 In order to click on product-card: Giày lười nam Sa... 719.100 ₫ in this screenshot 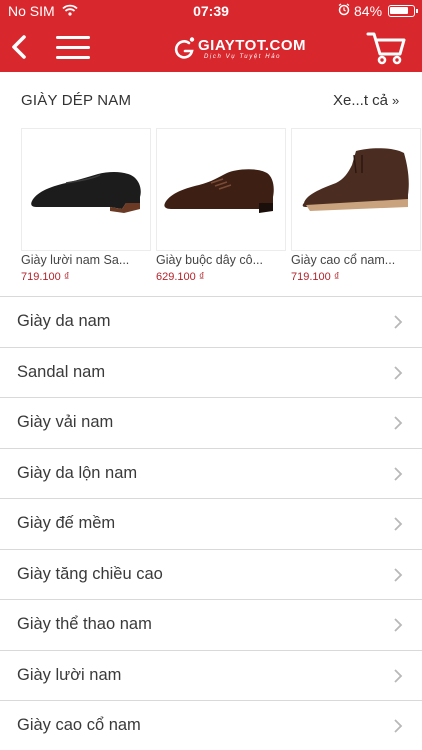, I will do `click(86, 212)`.